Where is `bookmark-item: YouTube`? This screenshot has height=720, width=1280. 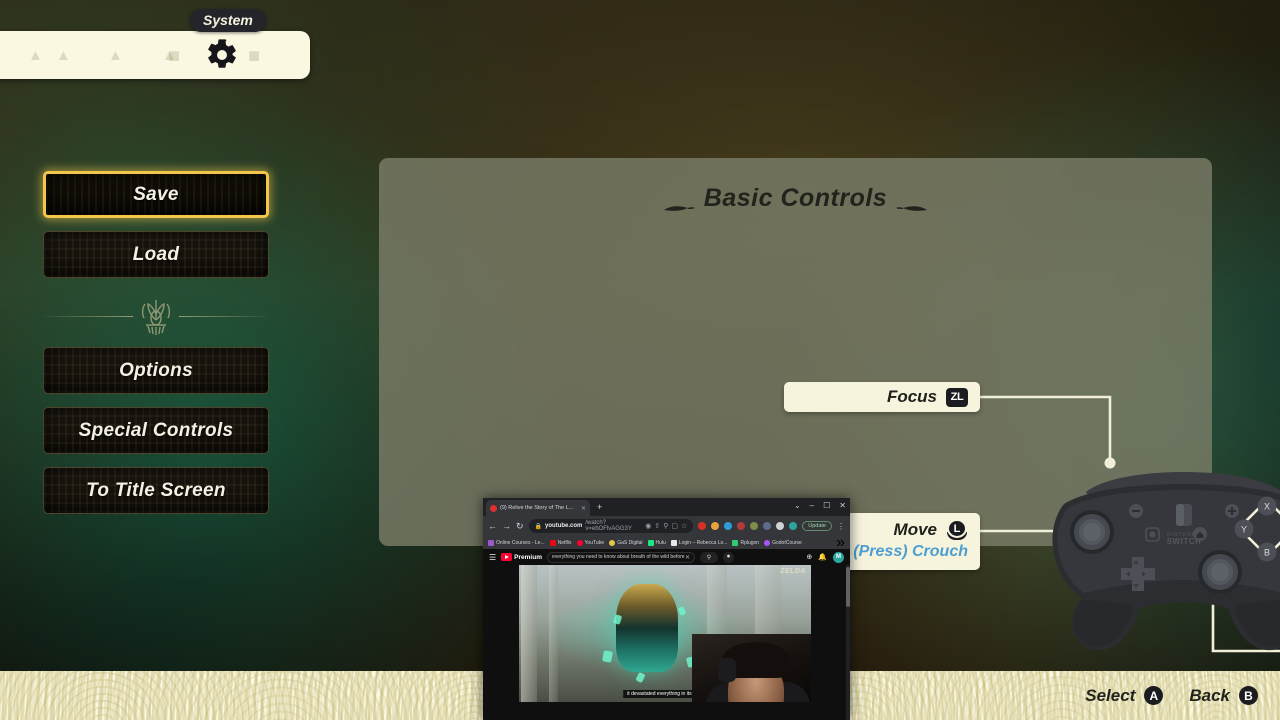
bookmark-item: YouTube is located at coordinates (590, 542).